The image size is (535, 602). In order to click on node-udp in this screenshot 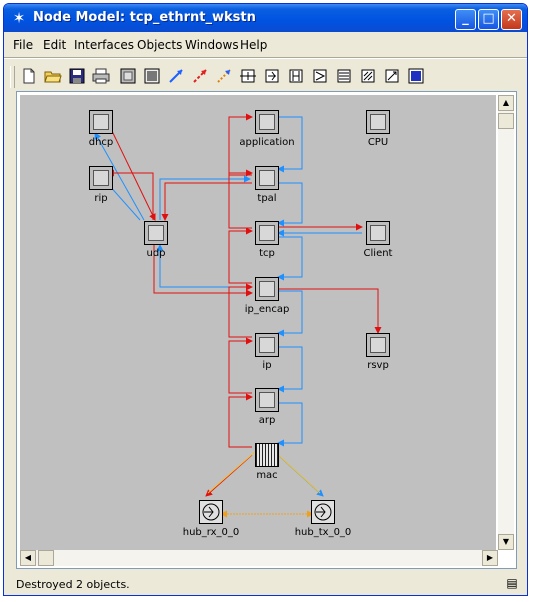, I will do `click(156, 233)`.